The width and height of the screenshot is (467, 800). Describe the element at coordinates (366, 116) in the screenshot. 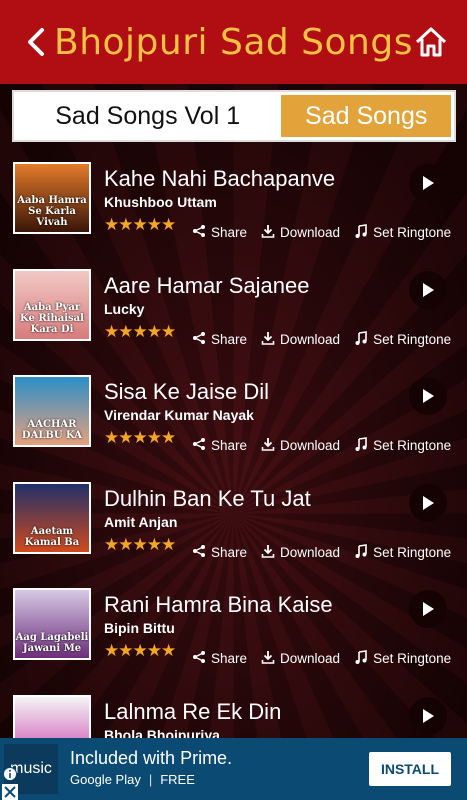

I see `tab-sad-songs: Sad Songs` at that location.